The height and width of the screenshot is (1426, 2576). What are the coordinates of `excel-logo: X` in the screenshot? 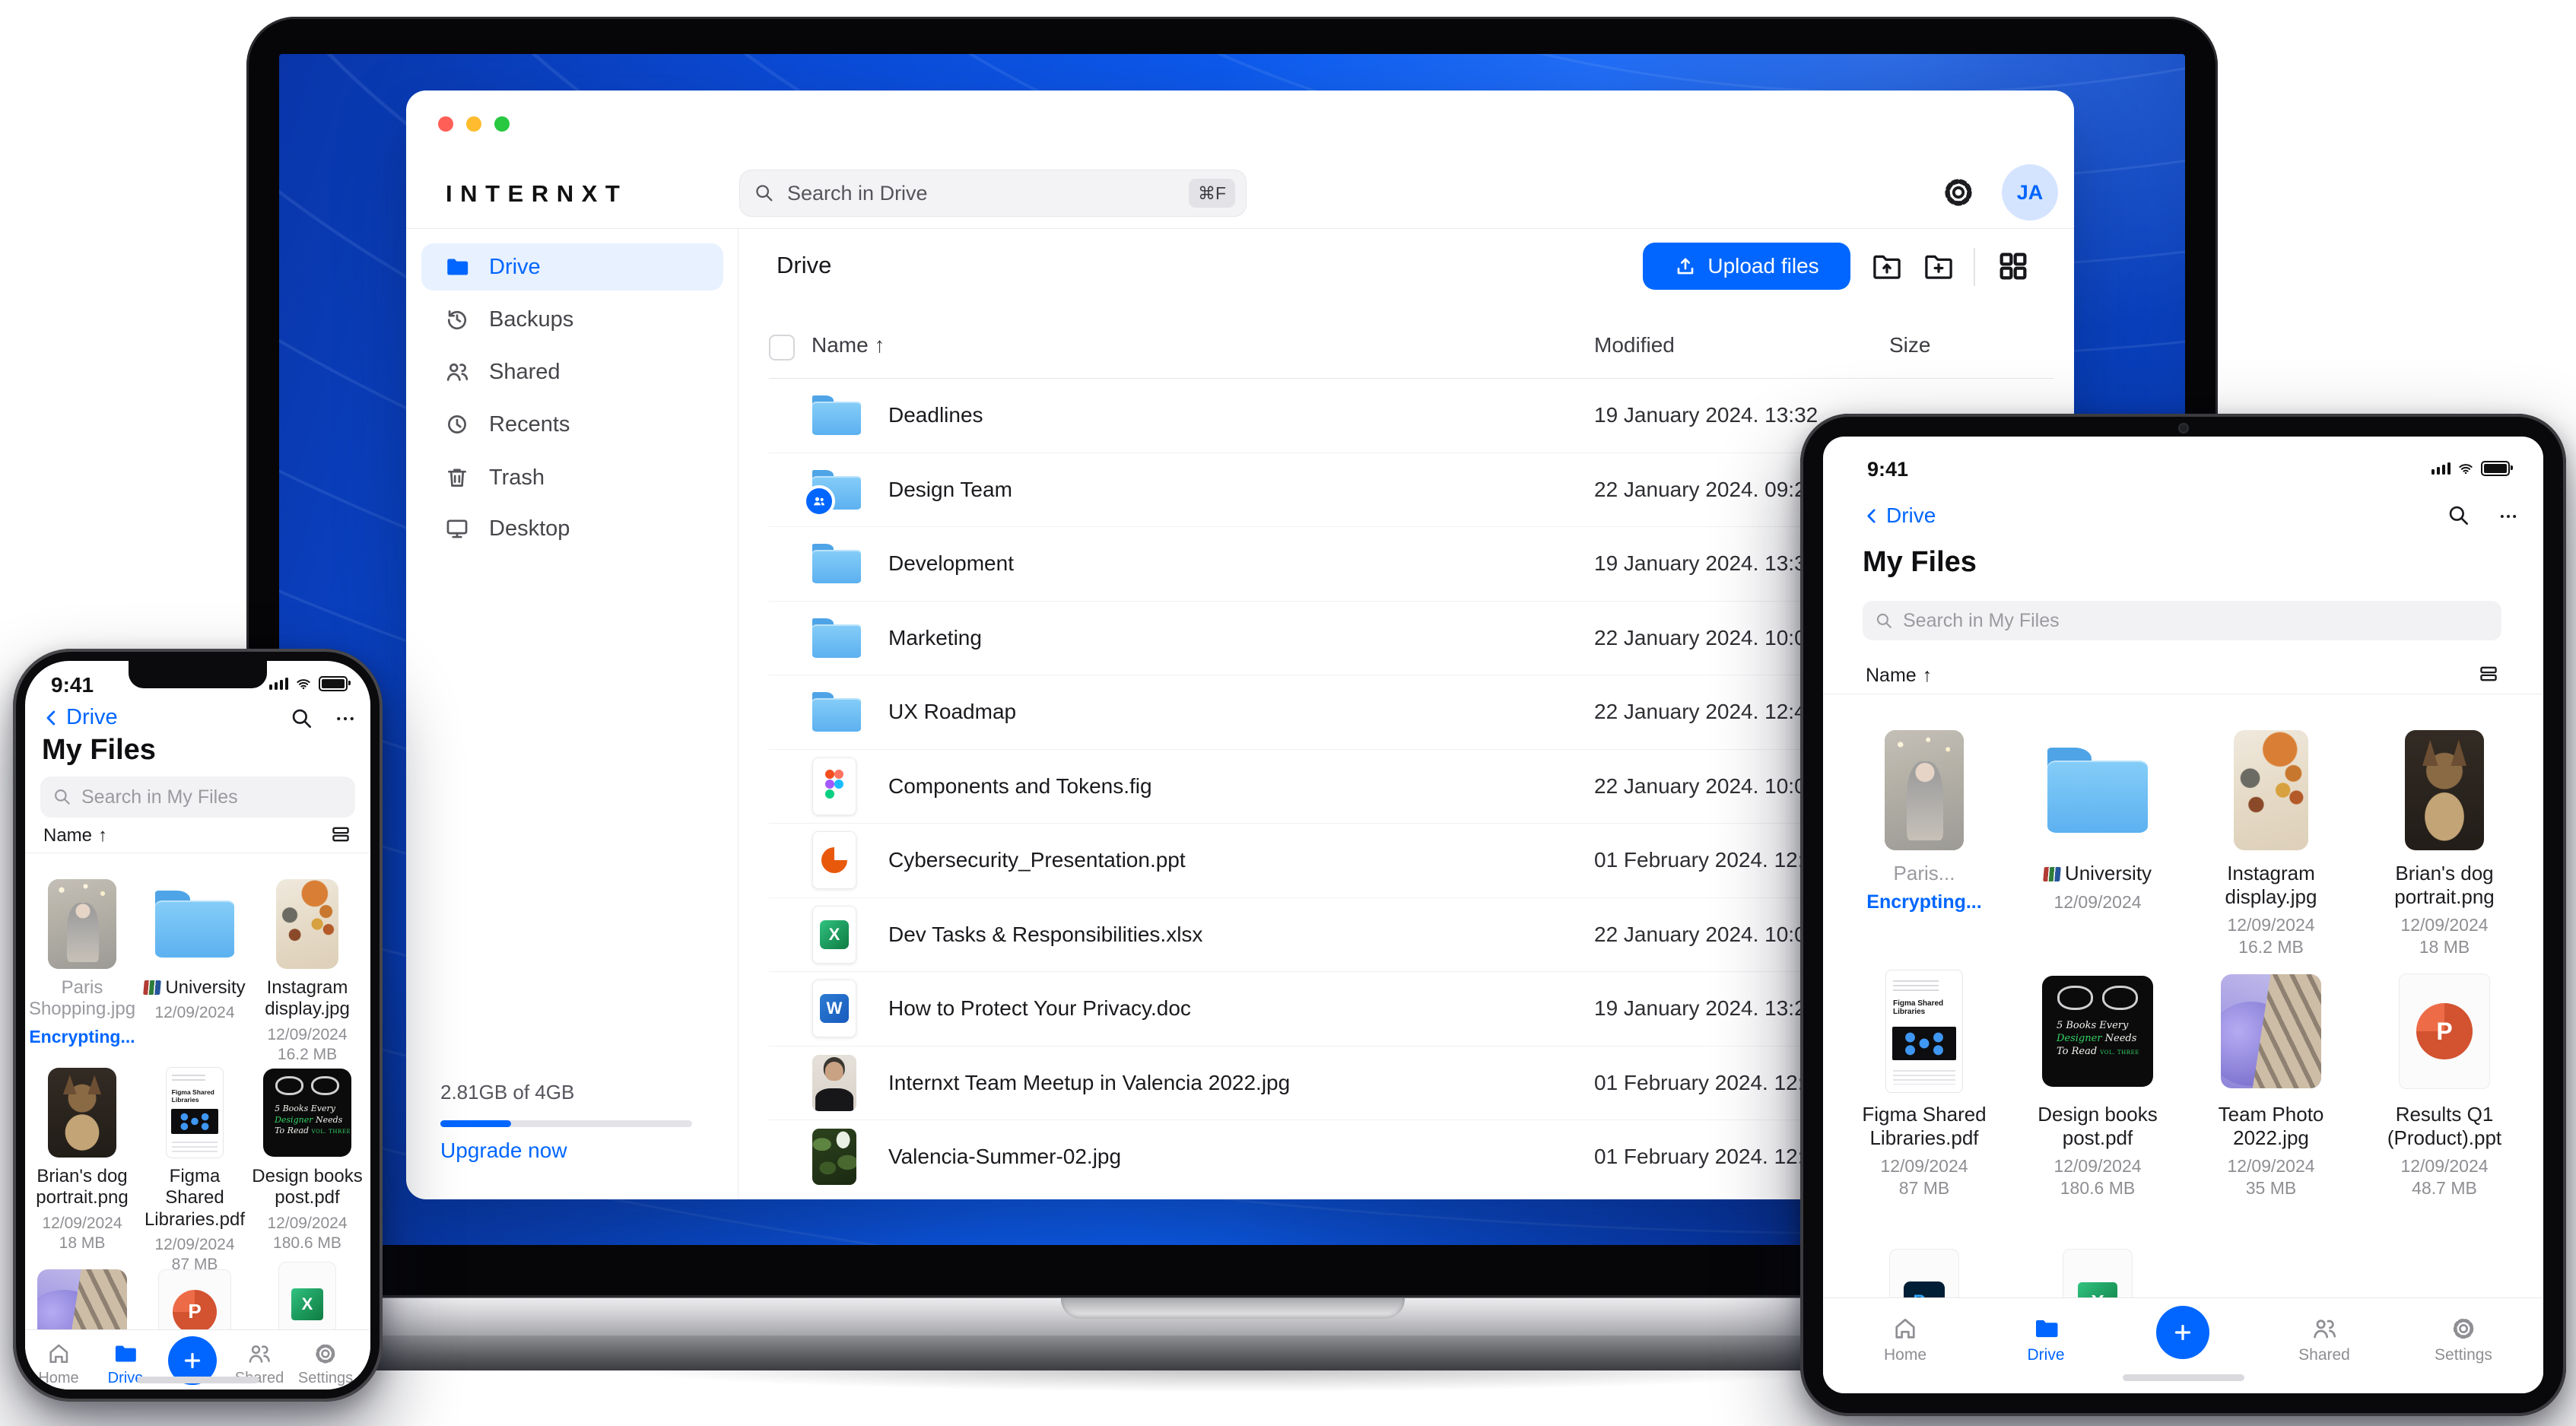 It's located at (307, 1304).